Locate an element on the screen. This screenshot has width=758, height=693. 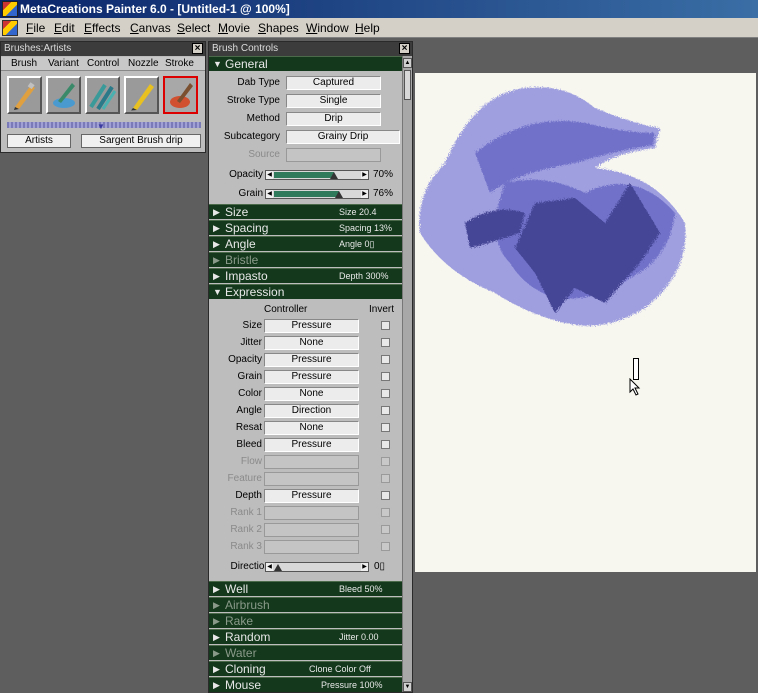
dab-type-select: Captured is located at coordinates (333, 83).